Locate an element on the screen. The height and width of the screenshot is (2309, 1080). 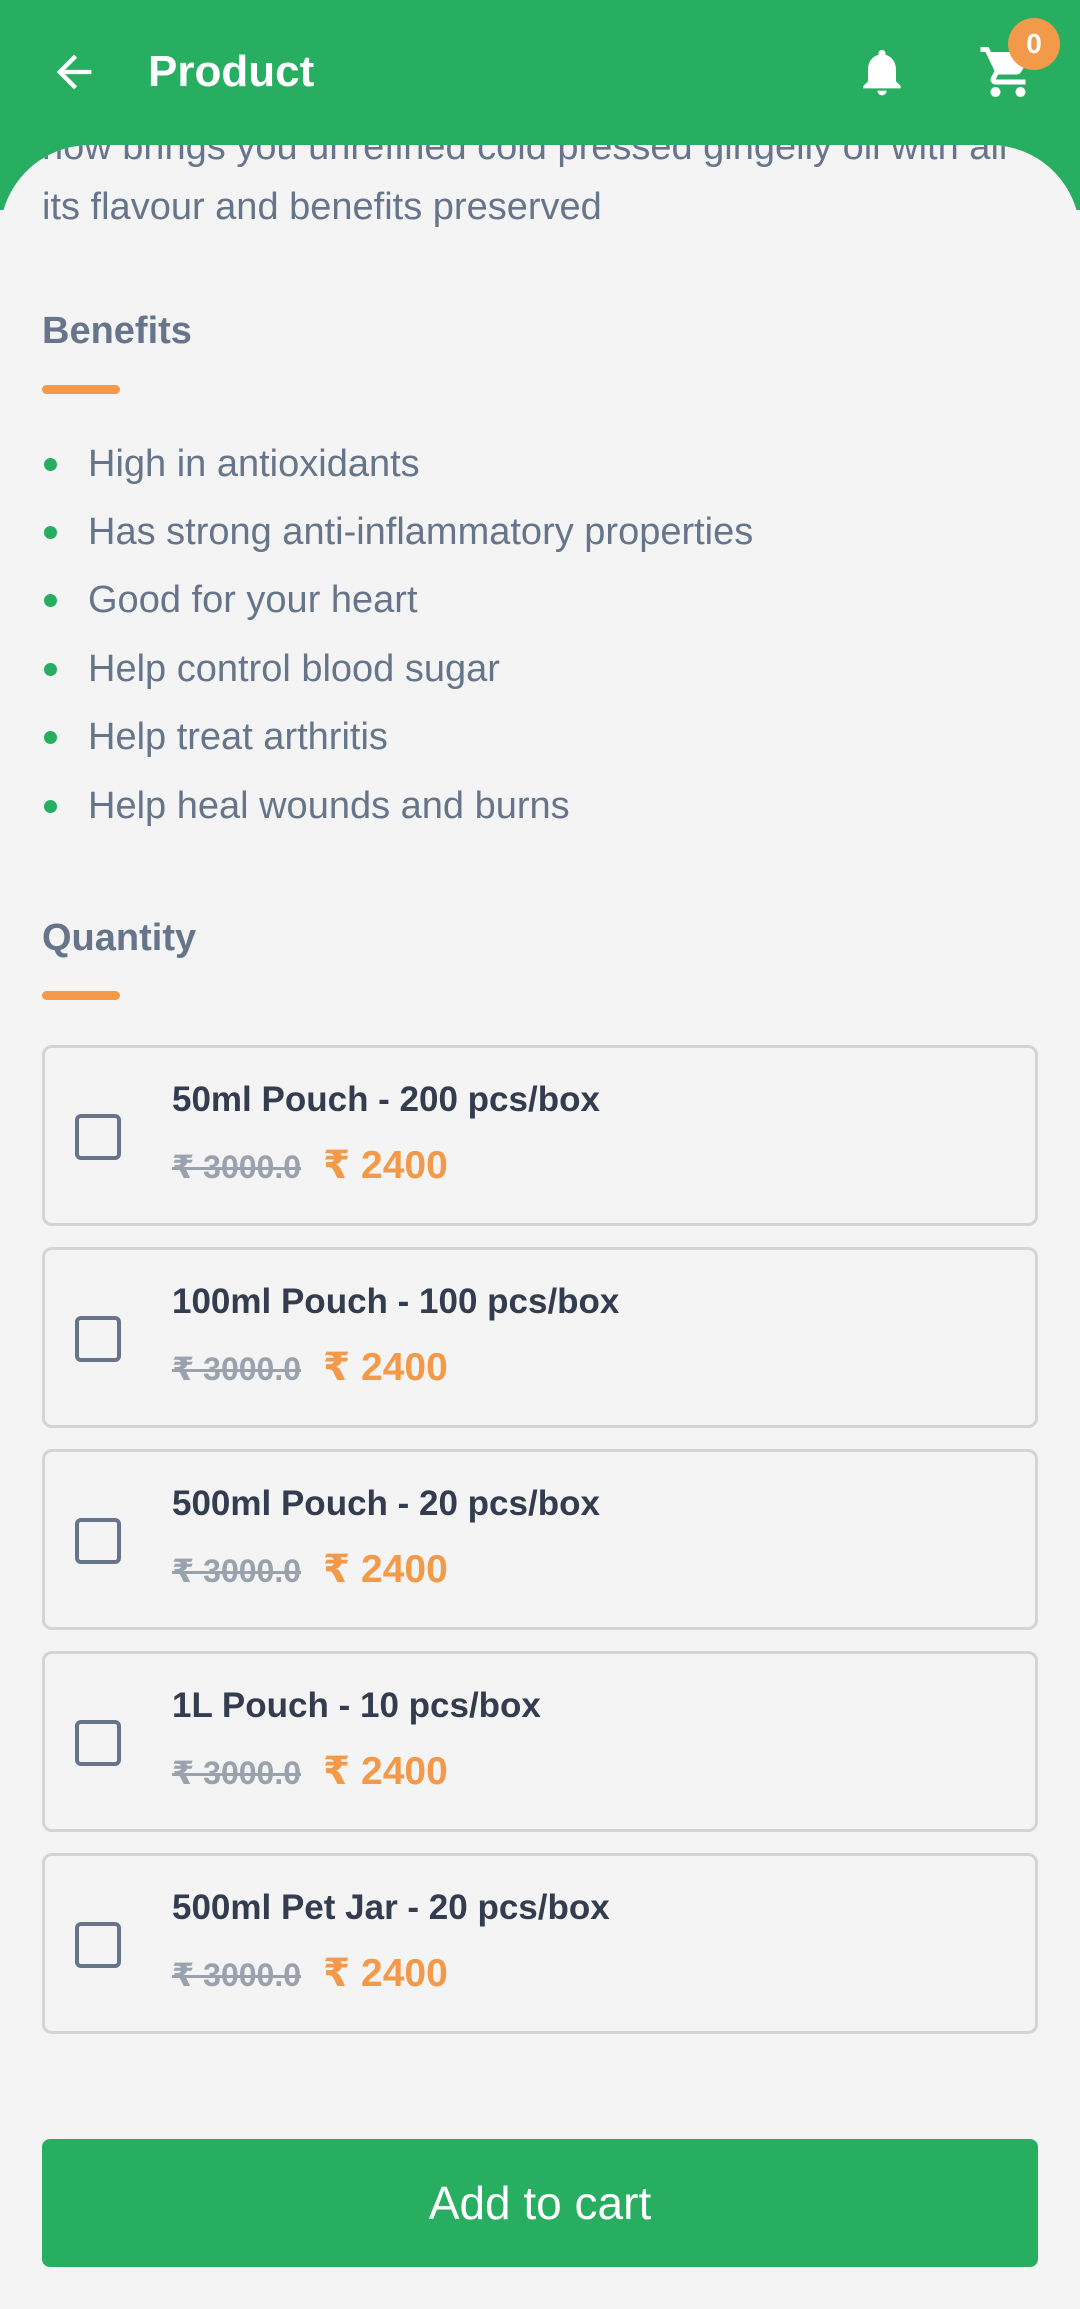
benefits-underline is located at coordinates (81, 389).